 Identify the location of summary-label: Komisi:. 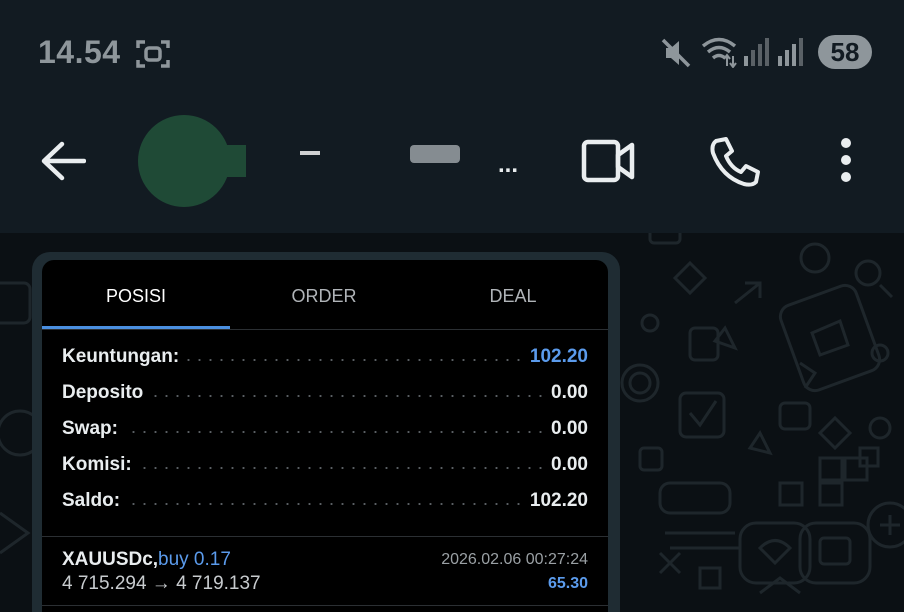
(100, 465).